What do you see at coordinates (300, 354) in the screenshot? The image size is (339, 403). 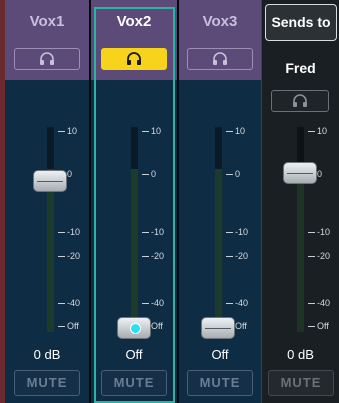 I see `sends-level: 0 dB` at bounding box center [300, 354].